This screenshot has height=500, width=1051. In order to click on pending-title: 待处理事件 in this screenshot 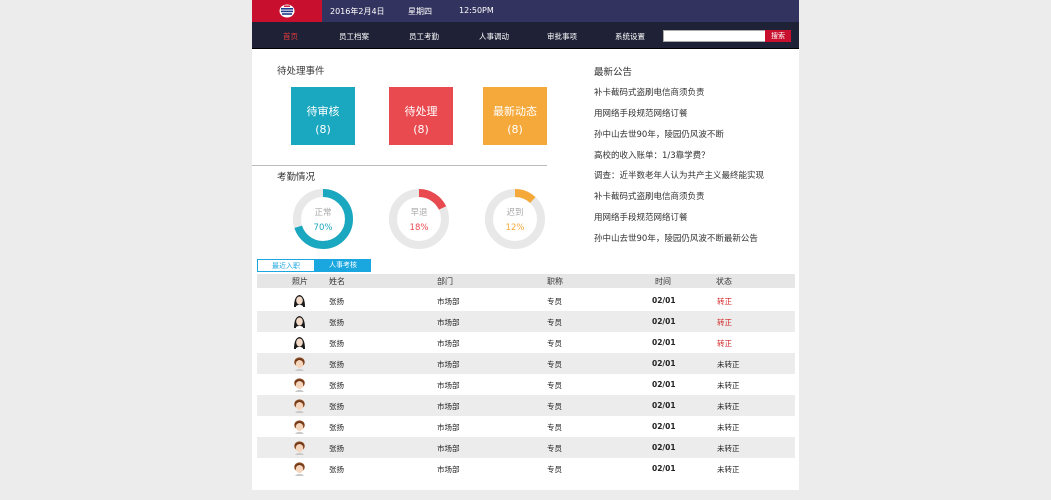, I will do `click(301, 71)`.